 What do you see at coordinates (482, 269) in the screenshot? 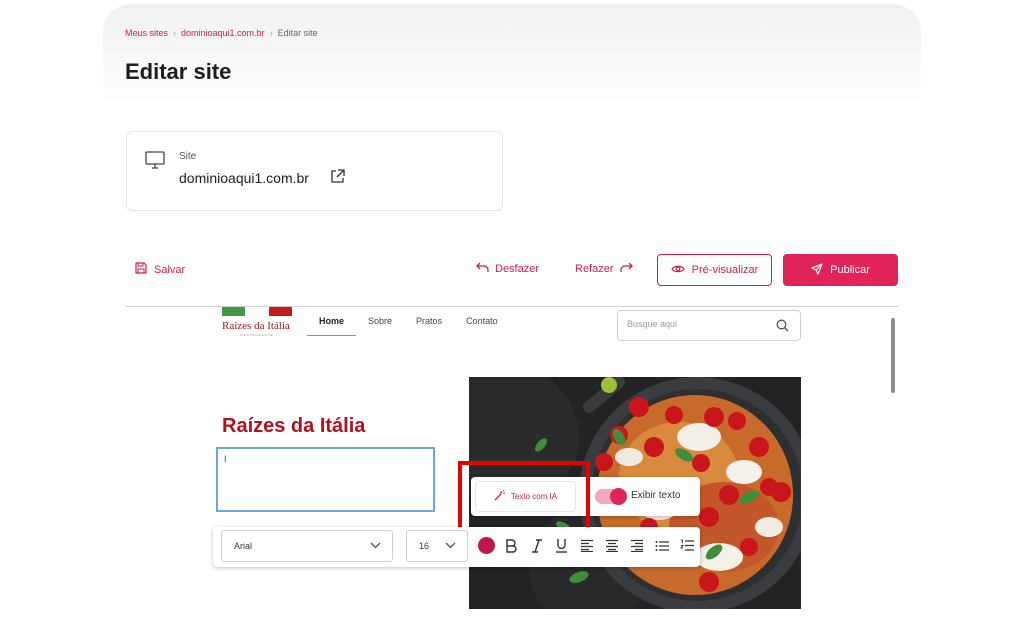
I see `undo-icon` at bounding box center [482, 269].